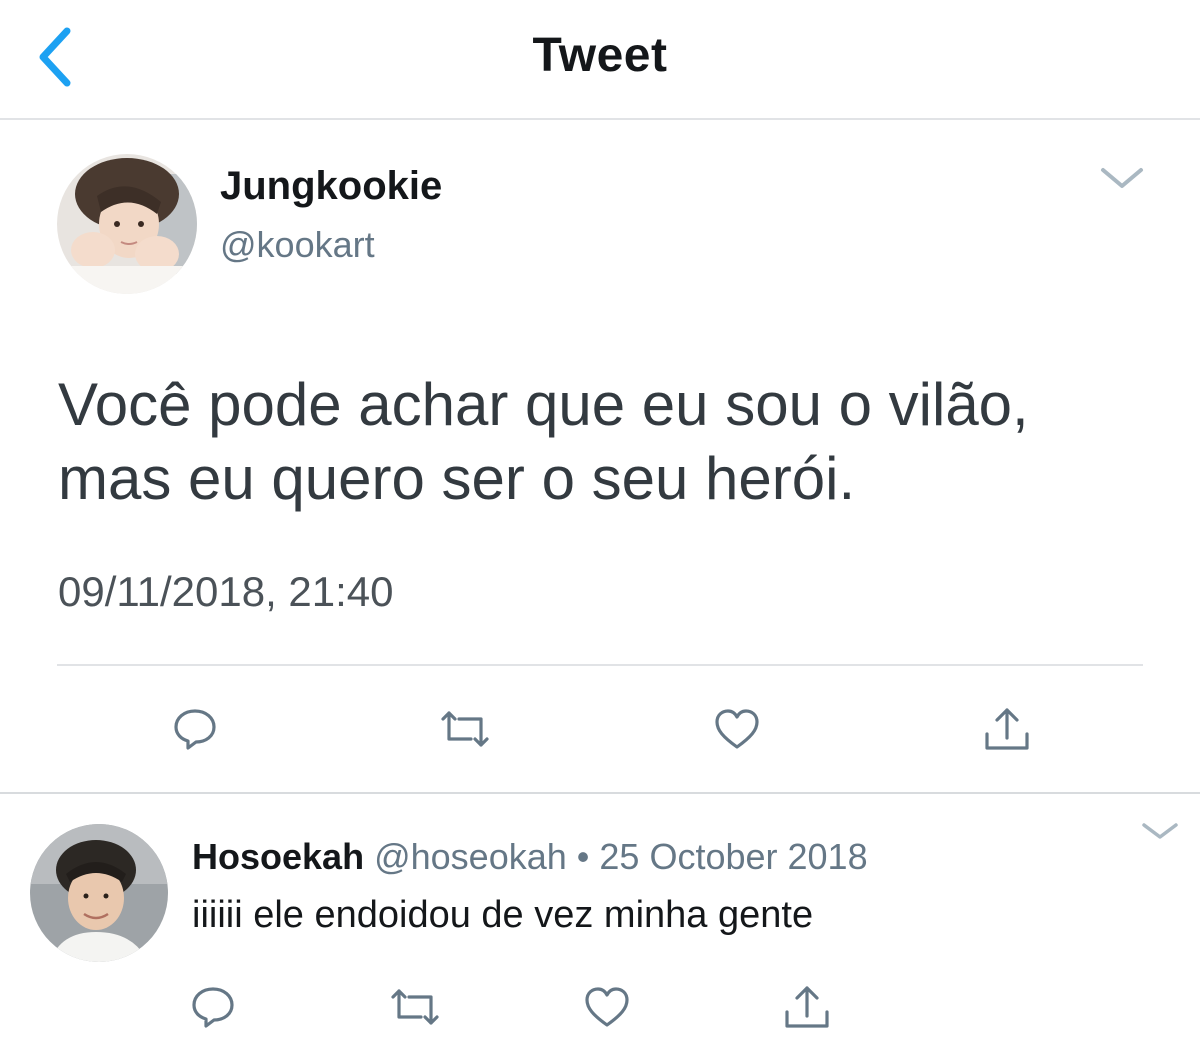 The width and height of the screenshot is (1200, 1057). I want to click on navigation-bar: Tweet, so click(600, 60).